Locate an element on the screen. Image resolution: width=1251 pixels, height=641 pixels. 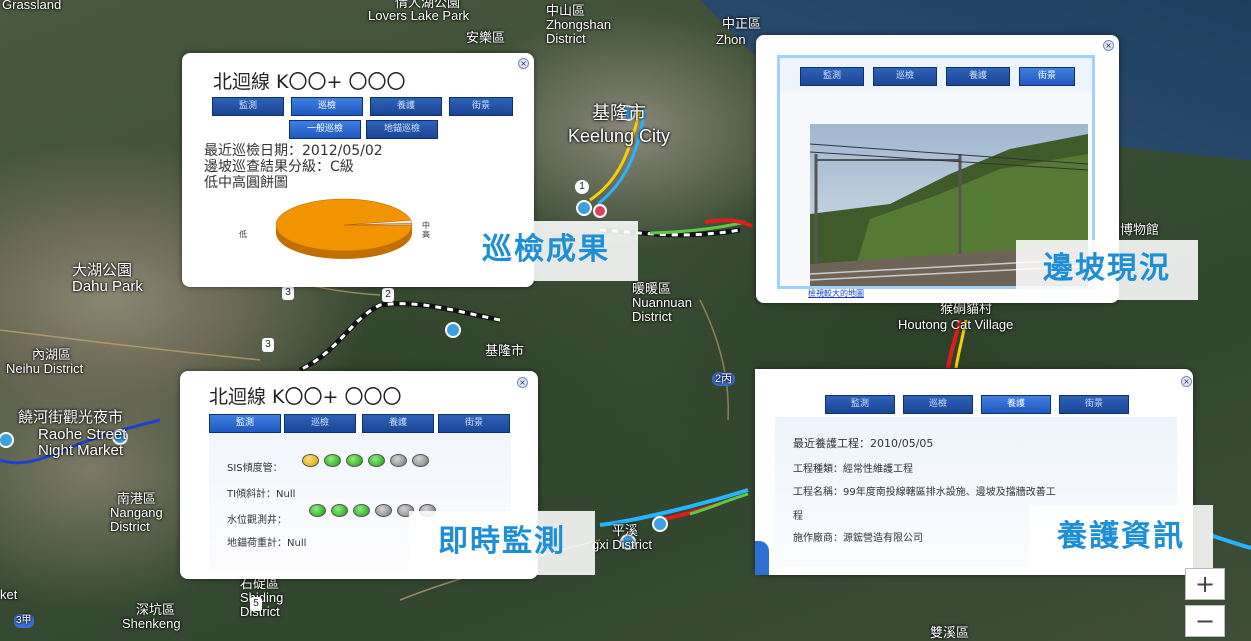
map-label-keelung-en: Keelung City is located at coordinates (619, 136).